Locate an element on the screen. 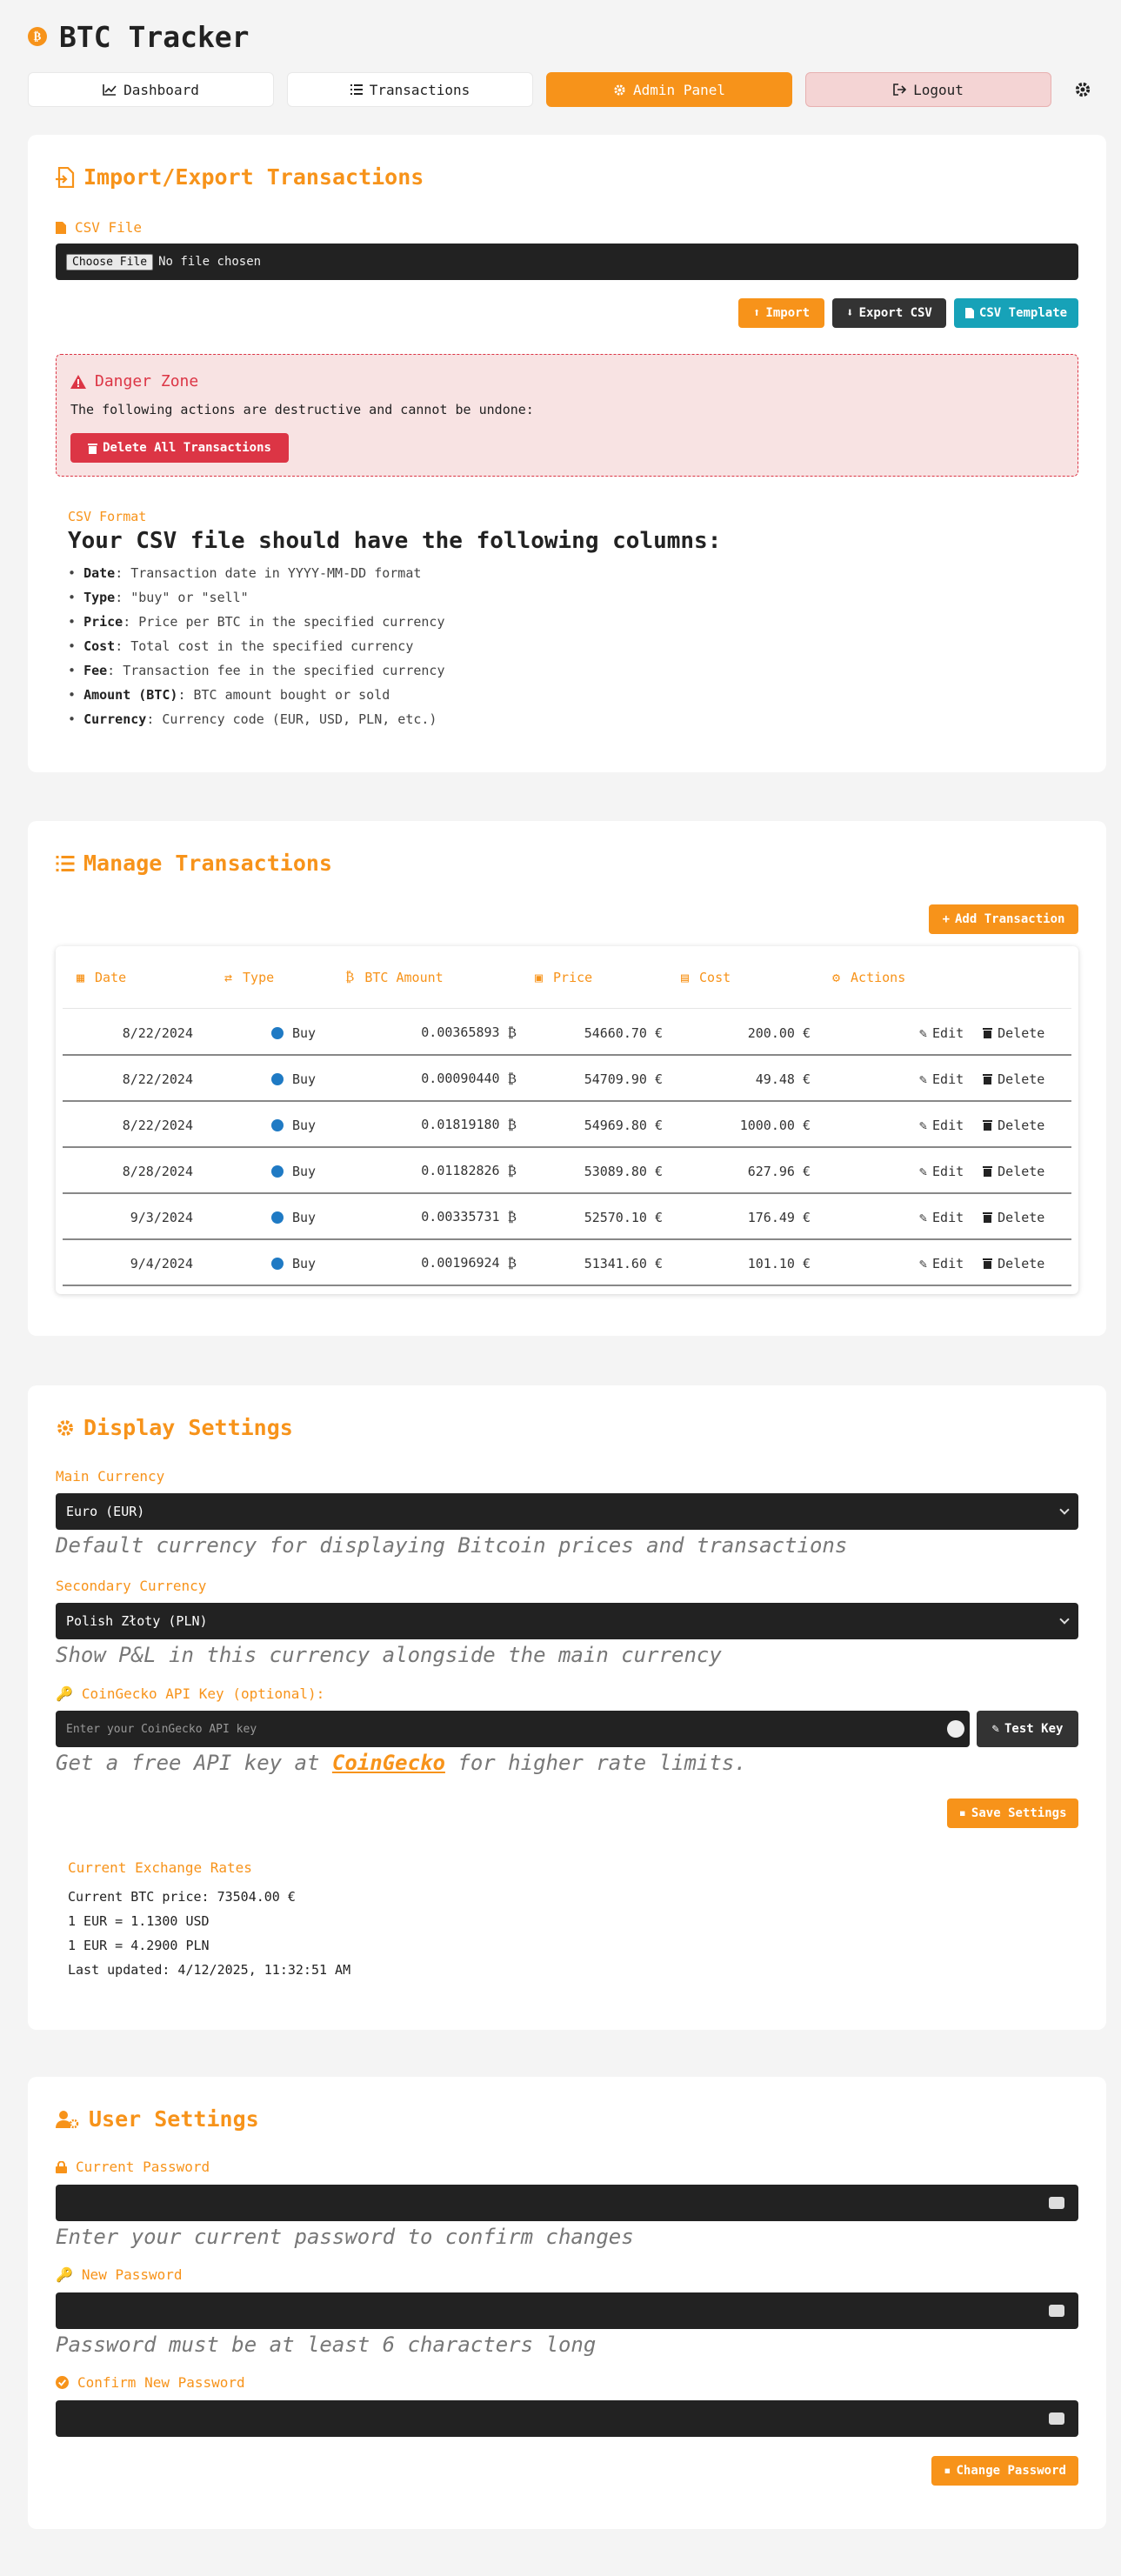 The image size is (1121, 2576). cell-price: 51341.60 € is located at coordinates (589, 1263).